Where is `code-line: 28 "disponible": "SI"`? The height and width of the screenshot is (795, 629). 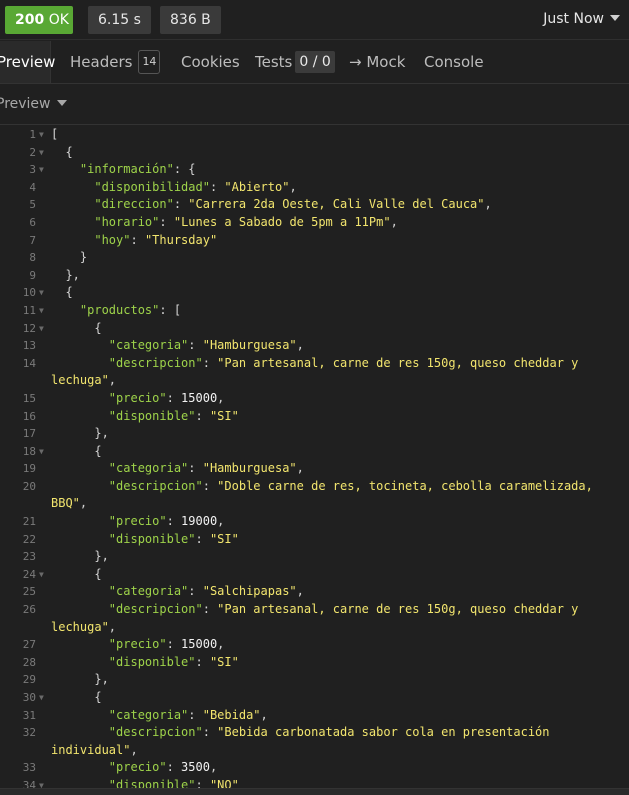 code-line: 28 "disponible": "SI" is located at coordinates (314, 663).